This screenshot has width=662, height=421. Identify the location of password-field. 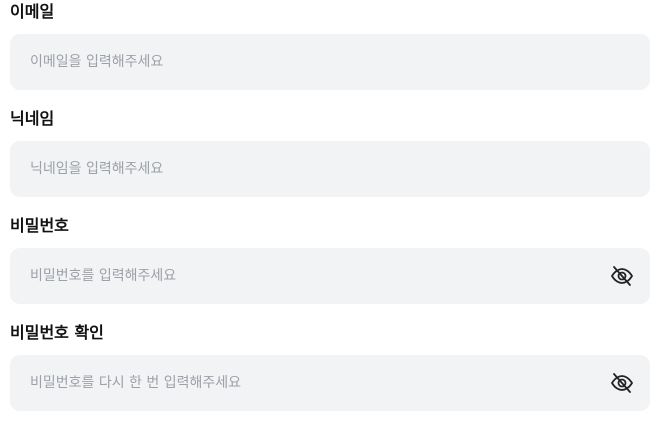
(330, 276).